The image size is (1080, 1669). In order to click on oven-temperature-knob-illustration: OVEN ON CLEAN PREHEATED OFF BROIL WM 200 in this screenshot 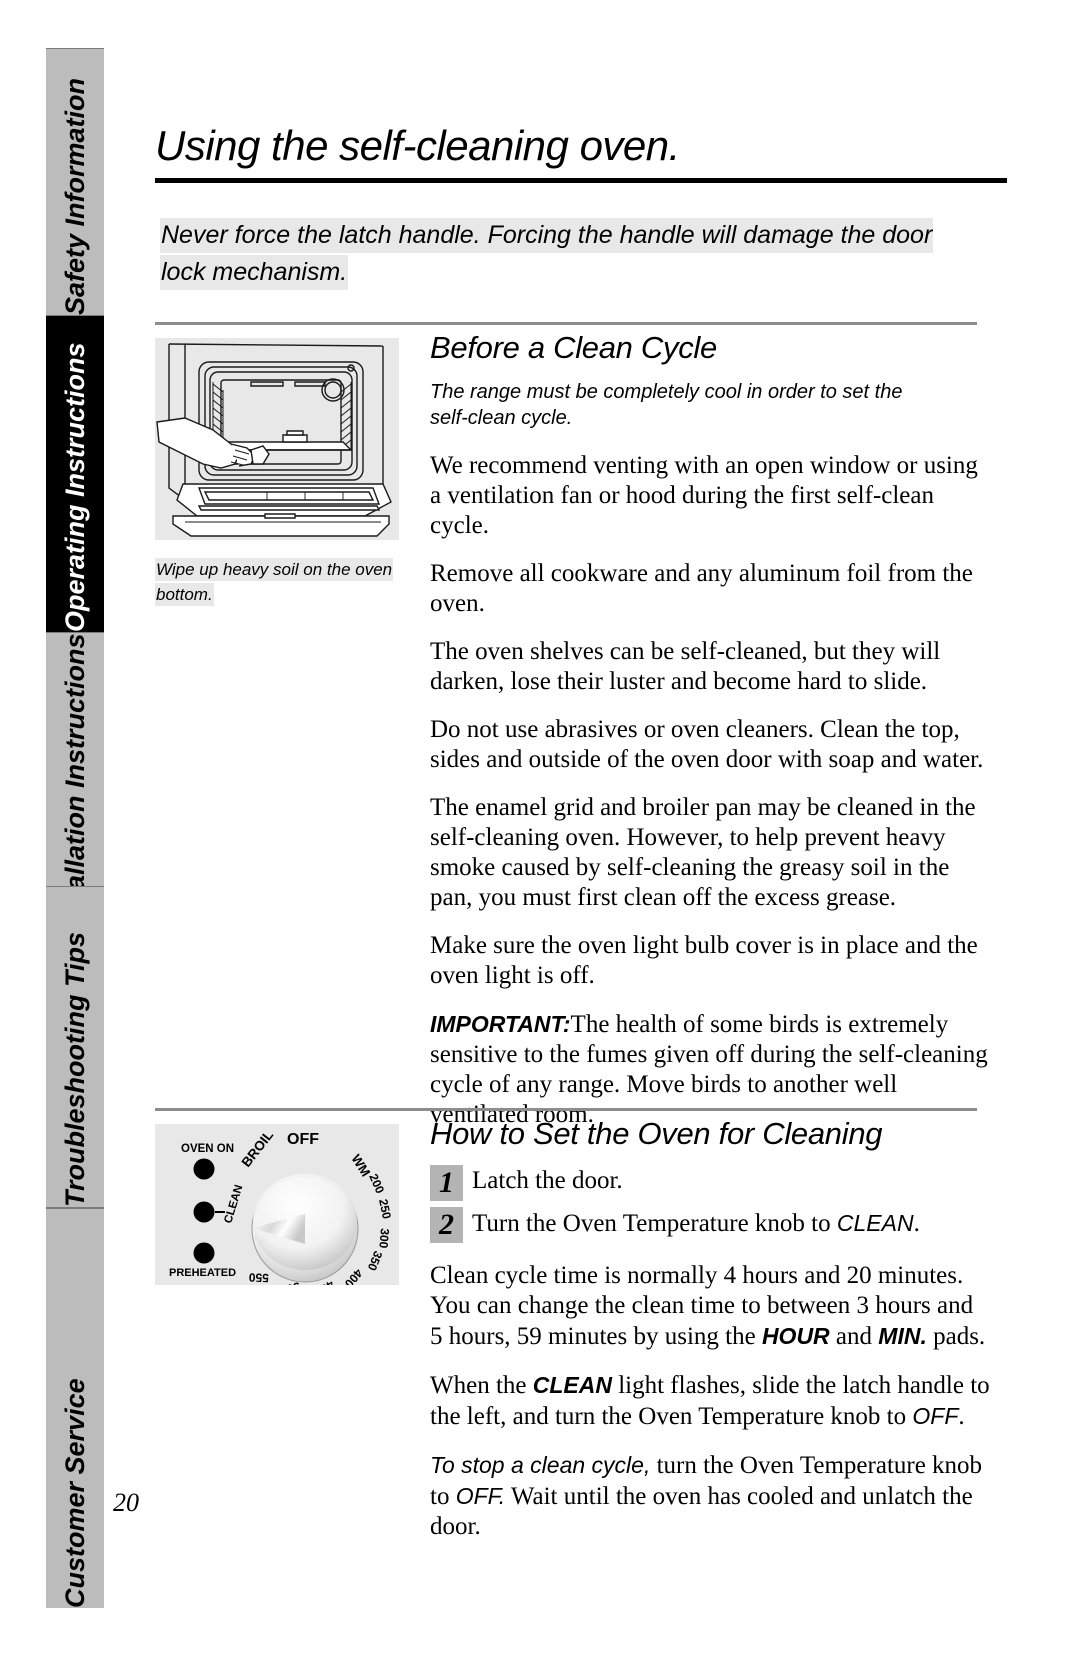, I will do `click(277, 1204)`.